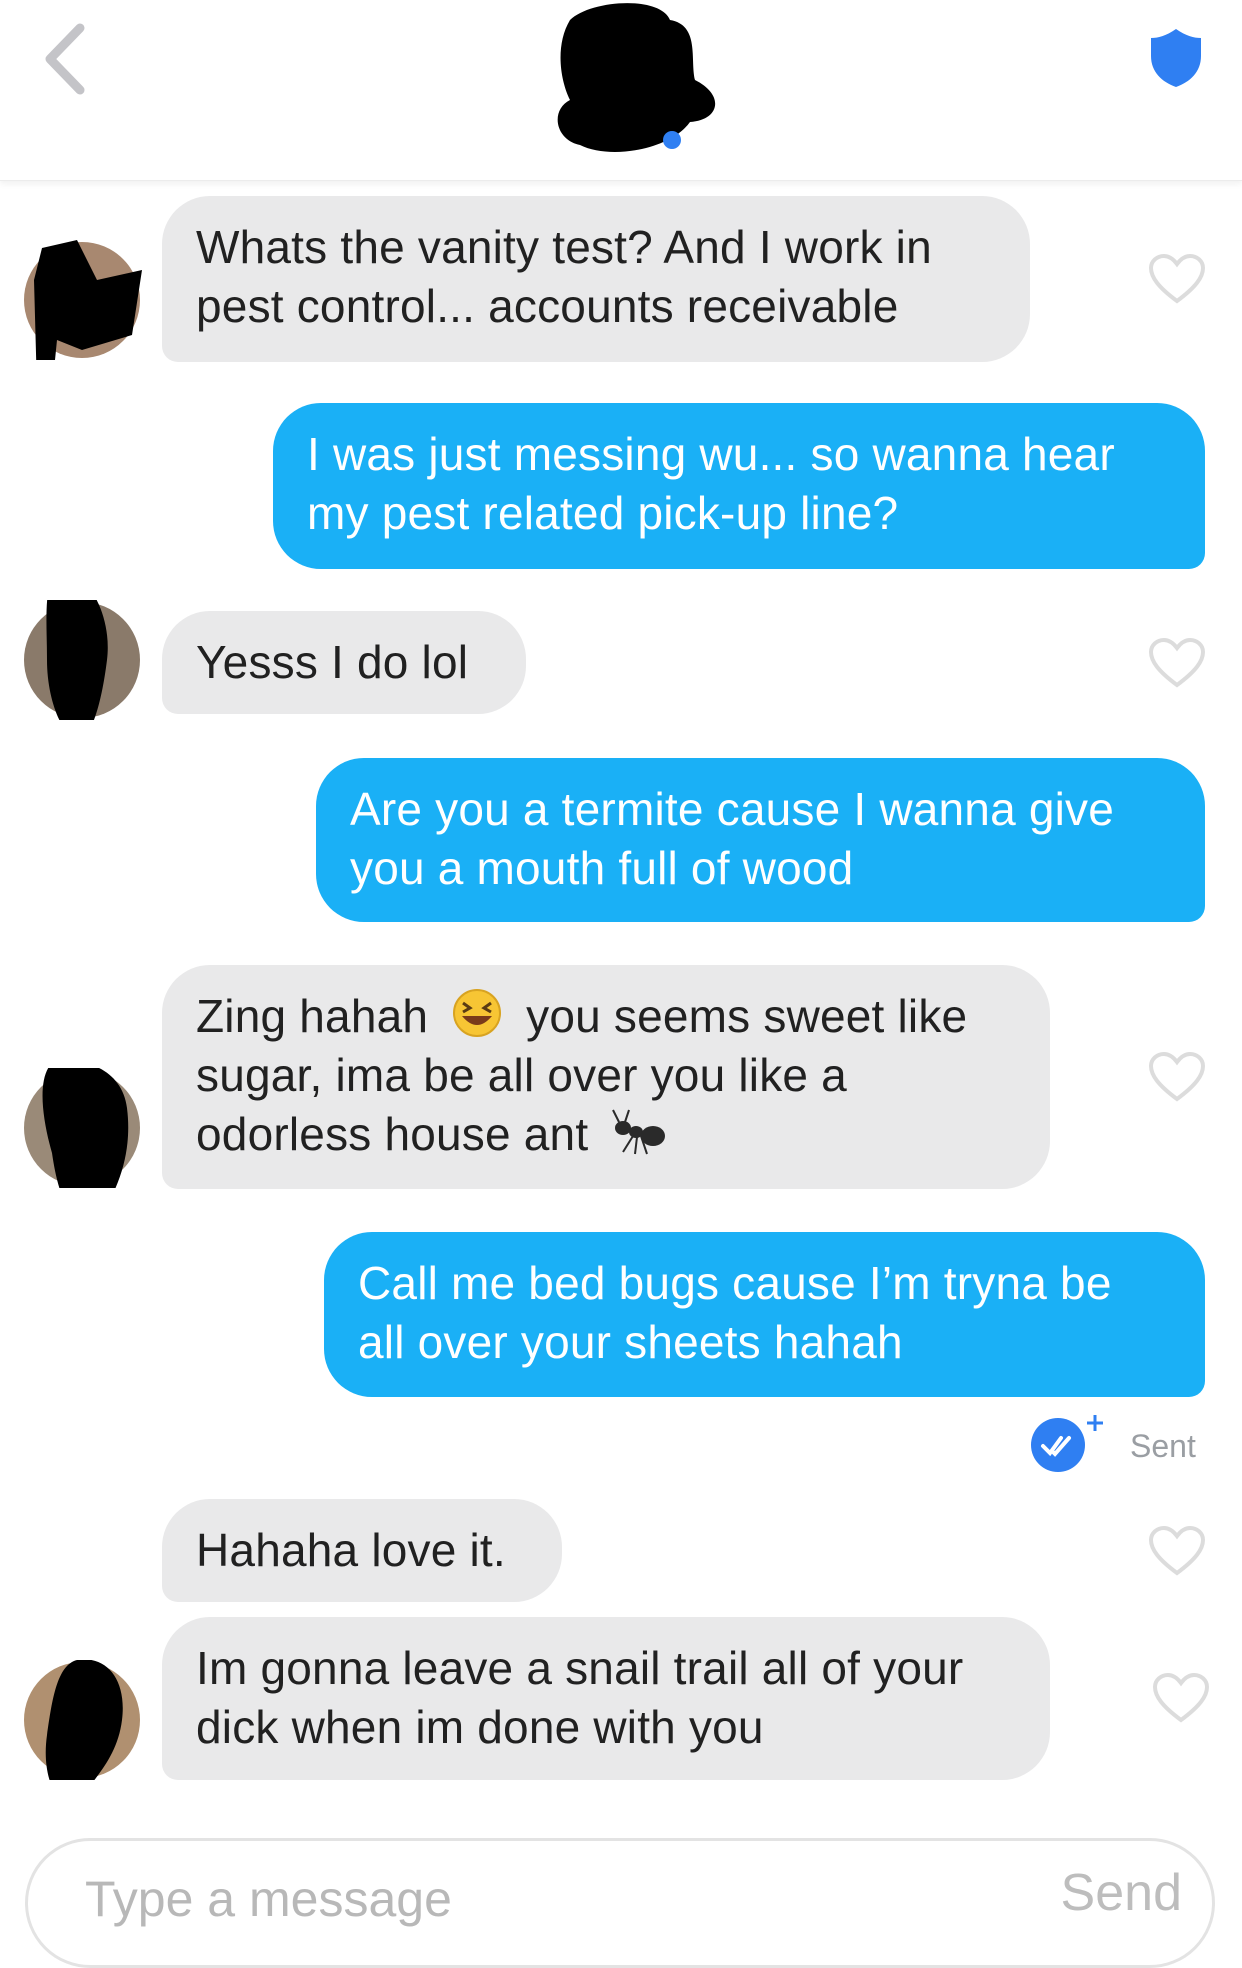 The height and width of the screenshot is (1968, 1242). I want to click on double-check-icon, so click(1067, 1443).